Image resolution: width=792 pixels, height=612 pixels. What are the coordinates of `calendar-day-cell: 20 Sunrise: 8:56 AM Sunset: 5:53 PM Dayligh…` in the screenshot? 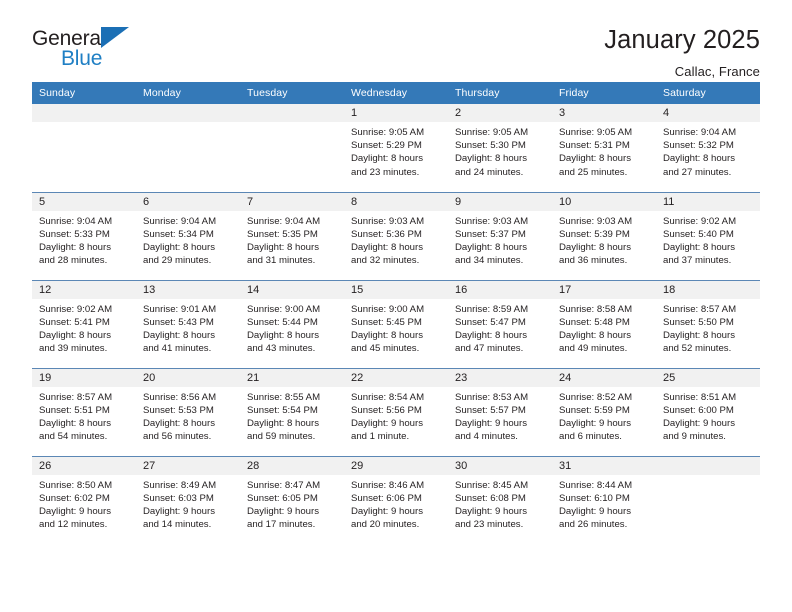 It's located at (188, 411).